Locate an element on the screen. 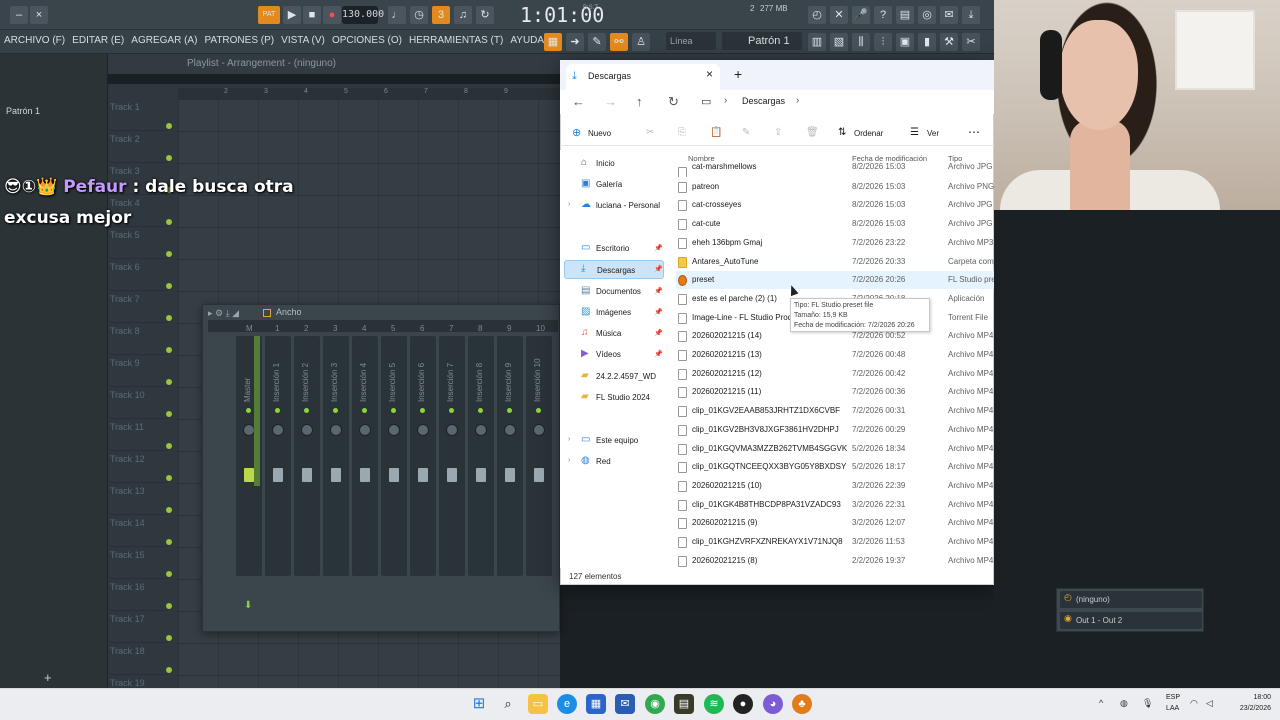  monitor-icon: ▭ is located at coordinates (706, 101).